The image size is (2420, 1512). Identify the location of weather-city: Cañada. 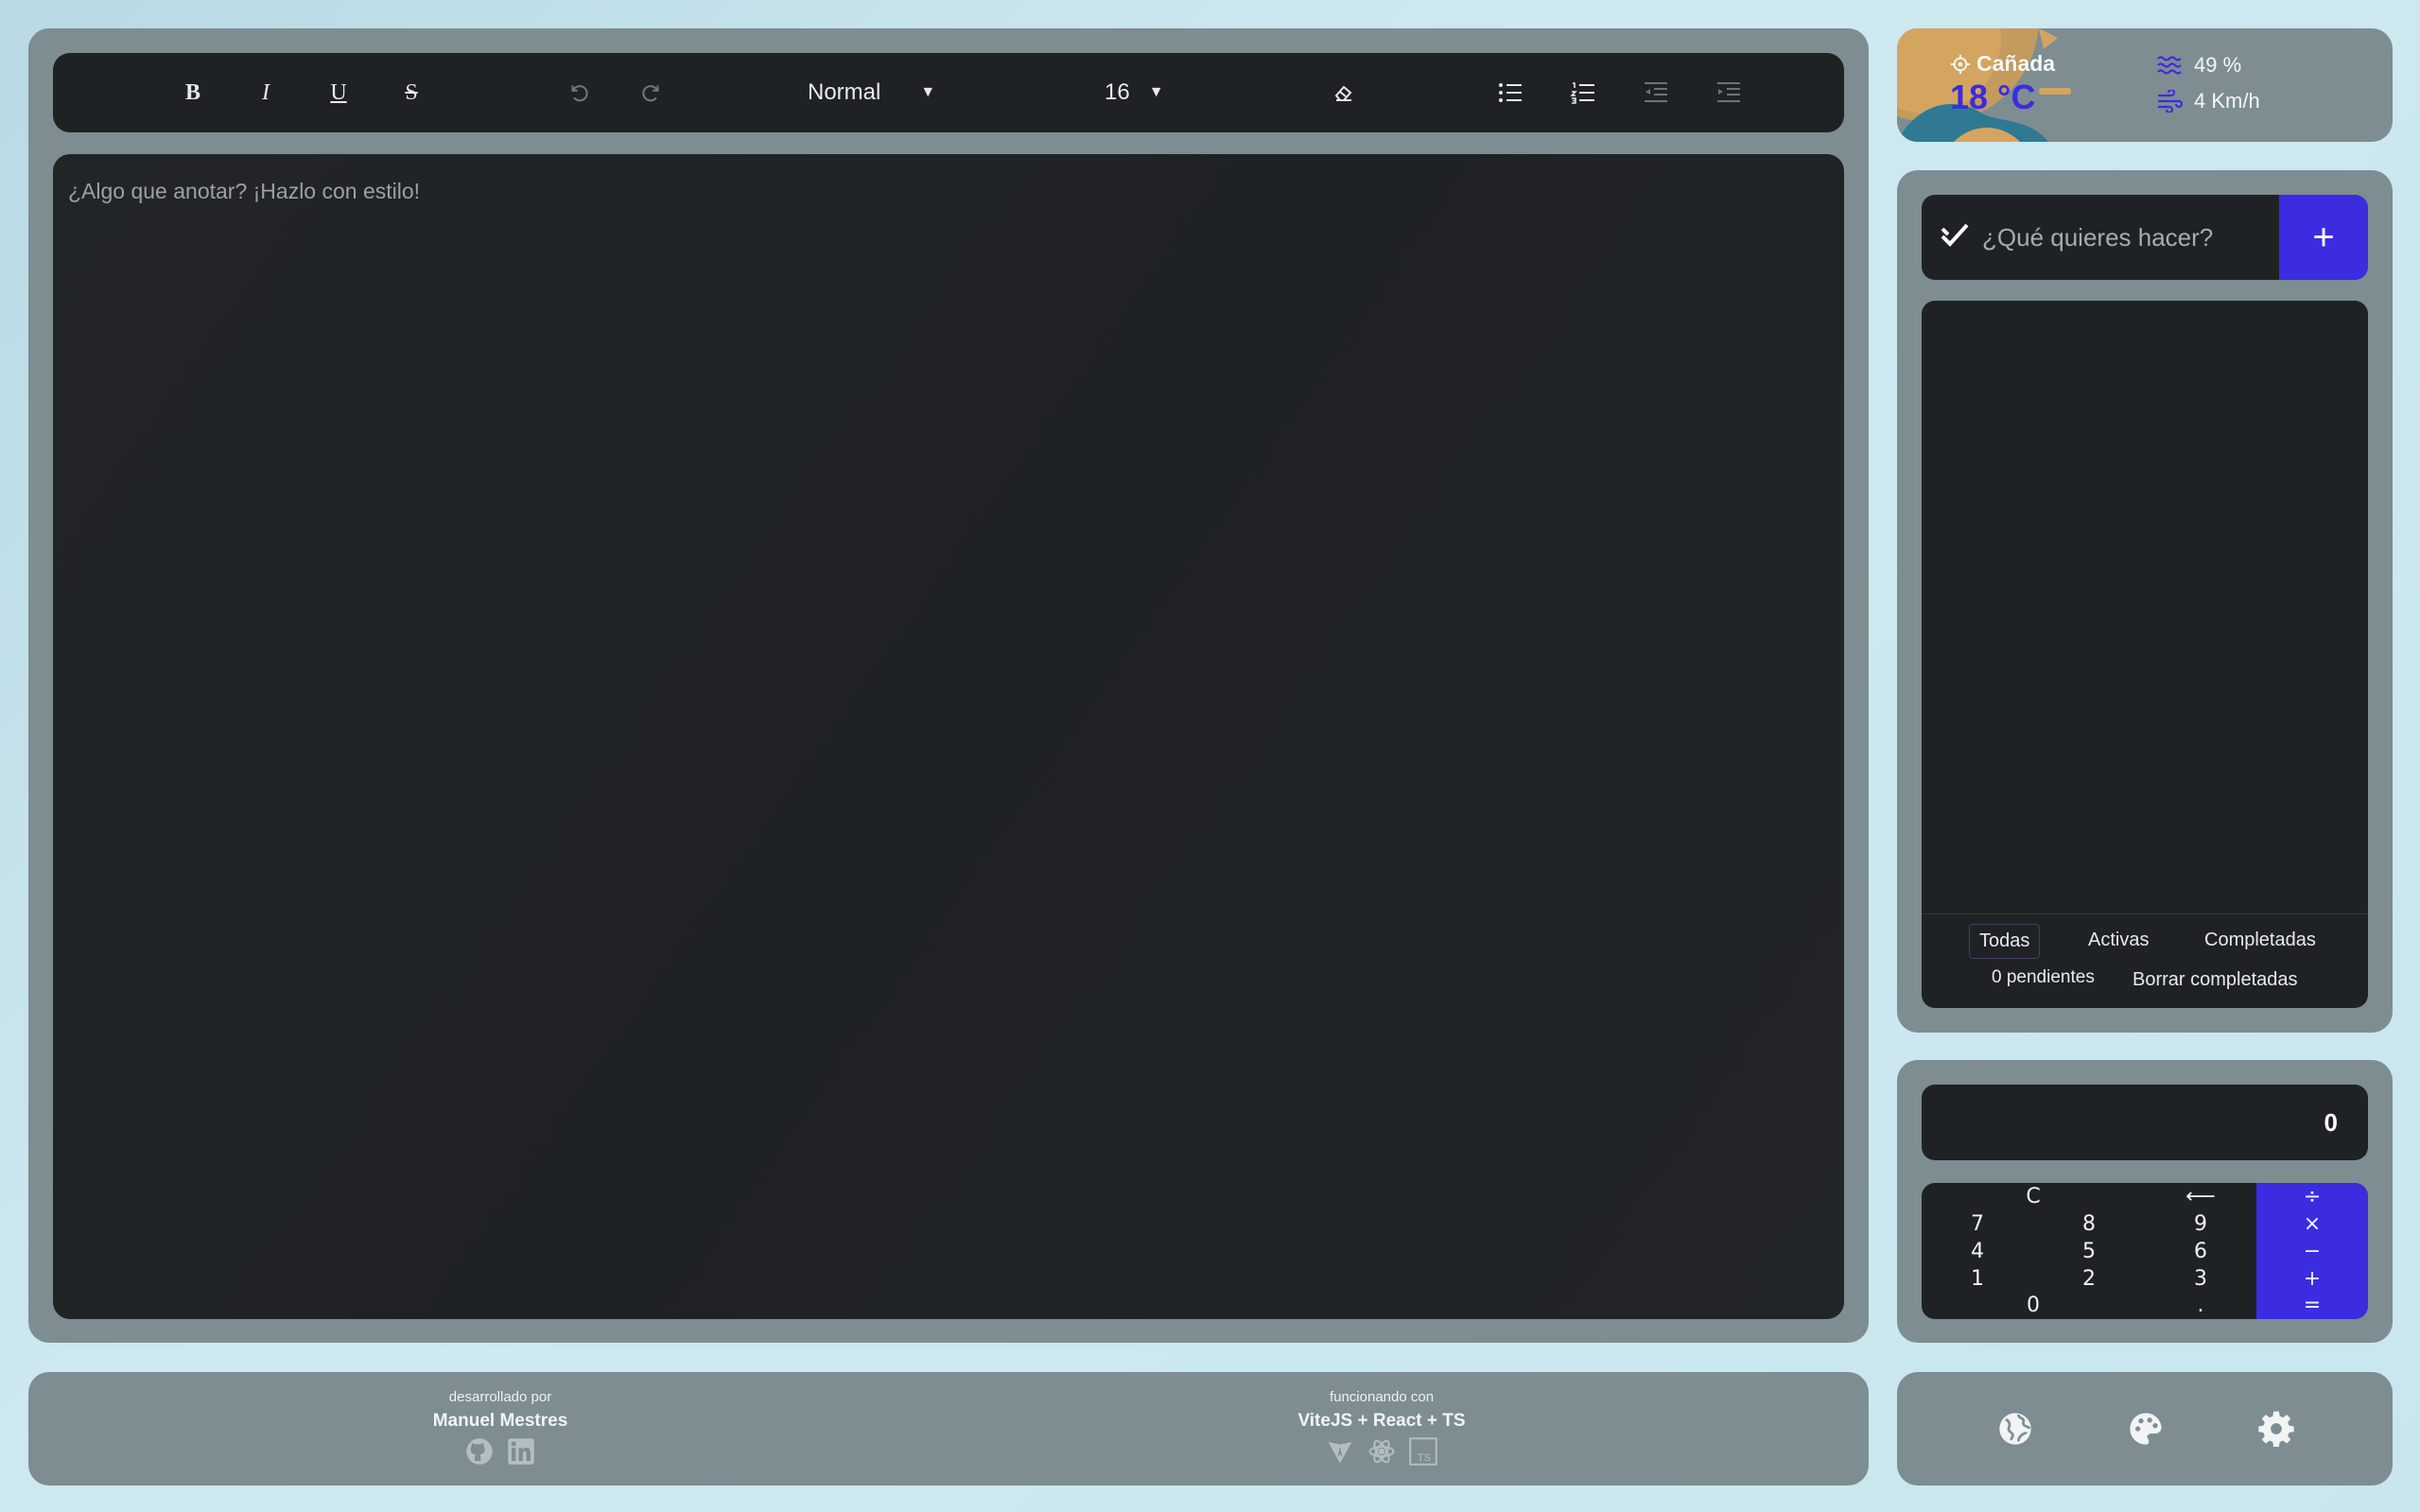
(2003, 64).